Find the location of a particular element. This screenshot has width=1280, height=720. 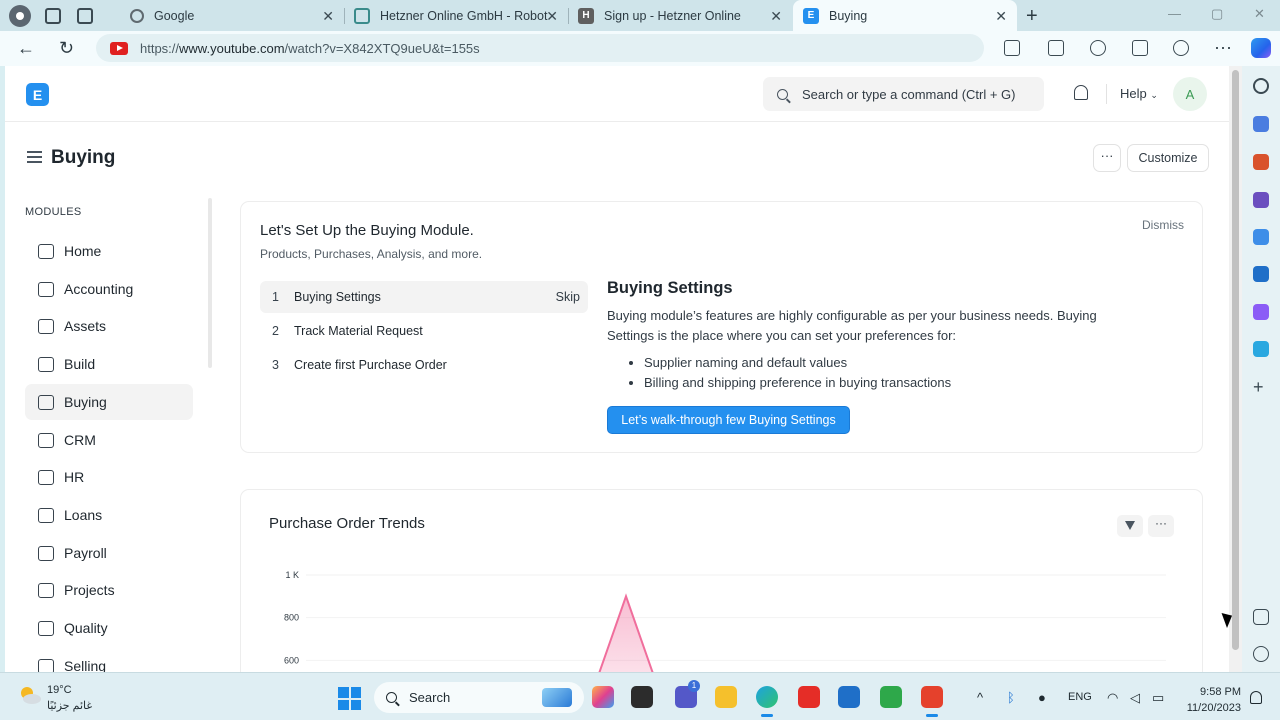

walkthrough-button: Let’s walk-through few Buying Settings is located at coordinates (728, 420).